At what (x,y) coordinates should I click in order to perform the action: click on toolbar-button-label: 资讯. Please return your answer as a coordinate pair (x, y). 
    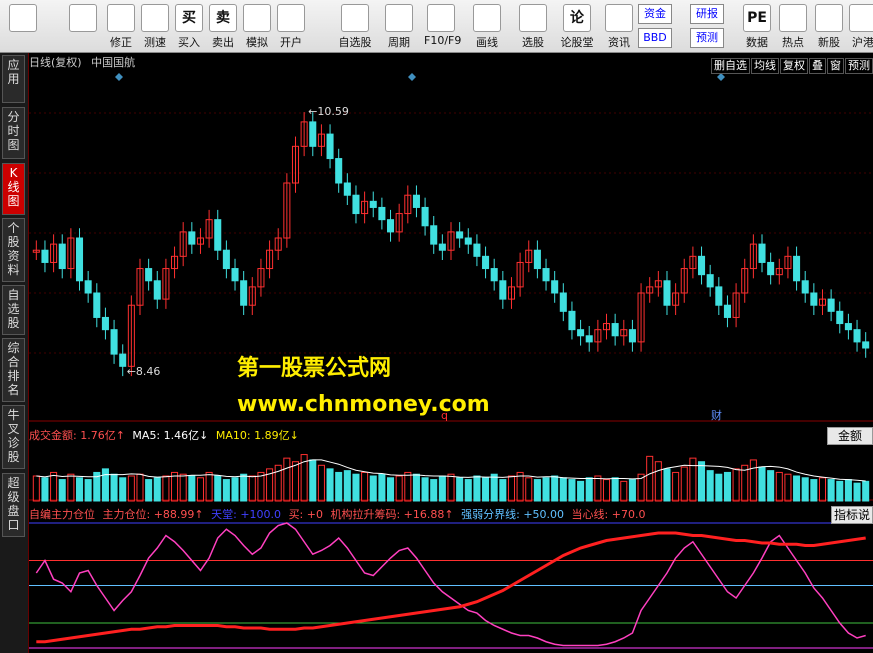
    Looking at the image, I should click on (619, 42).